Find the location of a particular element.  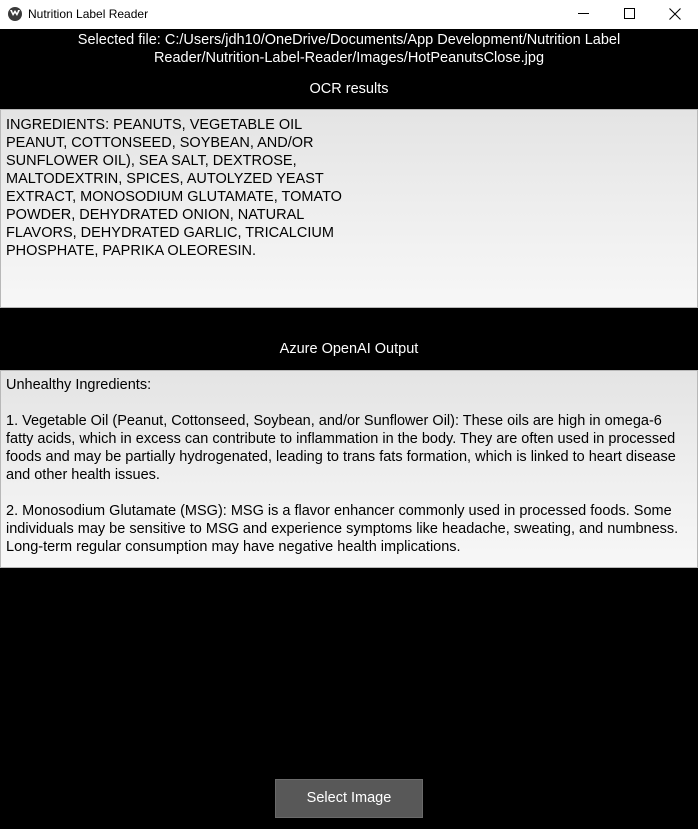

ocr-line: PHOSPHATE, PAPRIKA OLEORESIN. is located at coordinates (131, 251).